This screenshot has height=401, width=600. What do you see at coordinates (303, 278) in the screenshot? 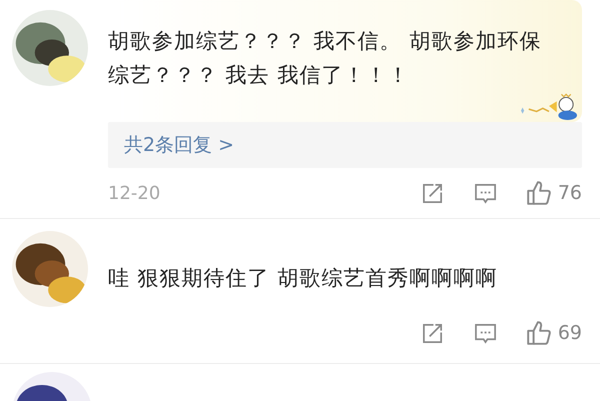
I see `comment-text: 哇 狠狠期待住了 胡歌综艺首秀啊啊啊啊` at bounding box center [303, 278].